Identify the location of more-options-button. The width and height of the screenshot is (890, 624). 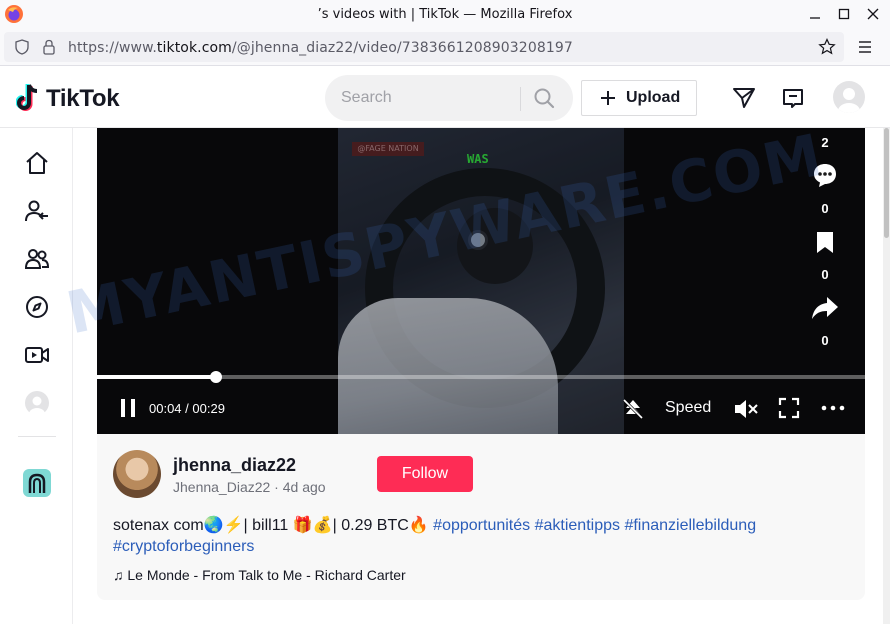
(833, 408).